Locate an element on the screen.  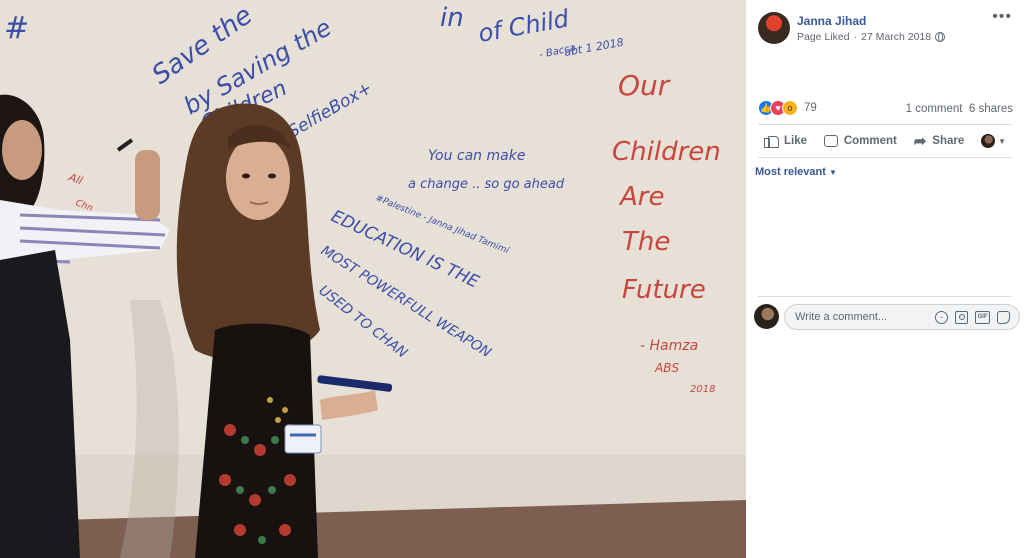
reactions-summary: 👍 ♥ o 79 is located at coordinates (787, 108).